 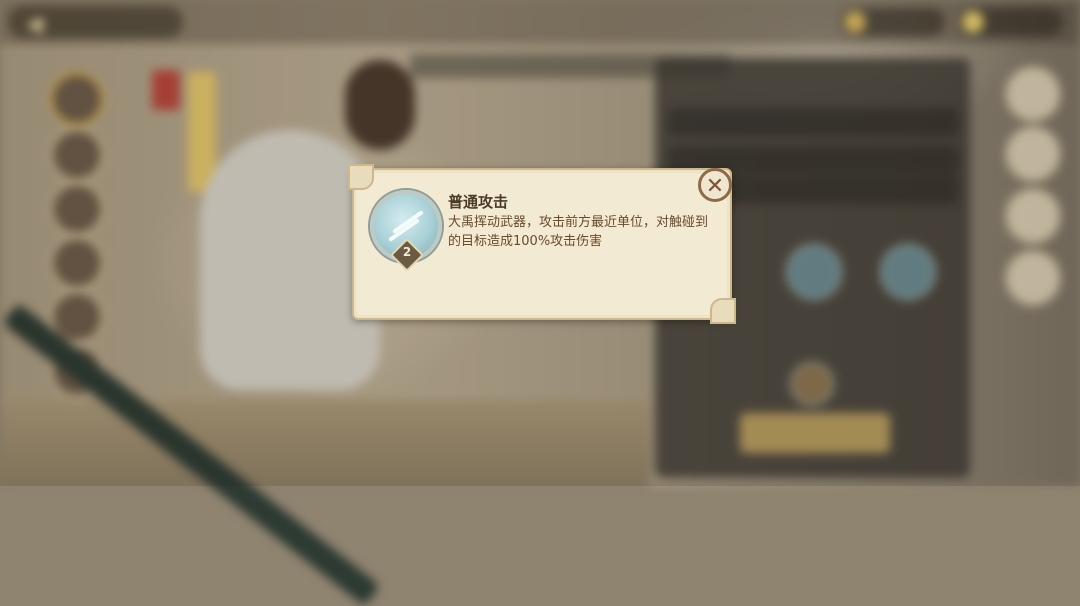 I want to click on close-icon: ✕, so click(x=715, y=185).